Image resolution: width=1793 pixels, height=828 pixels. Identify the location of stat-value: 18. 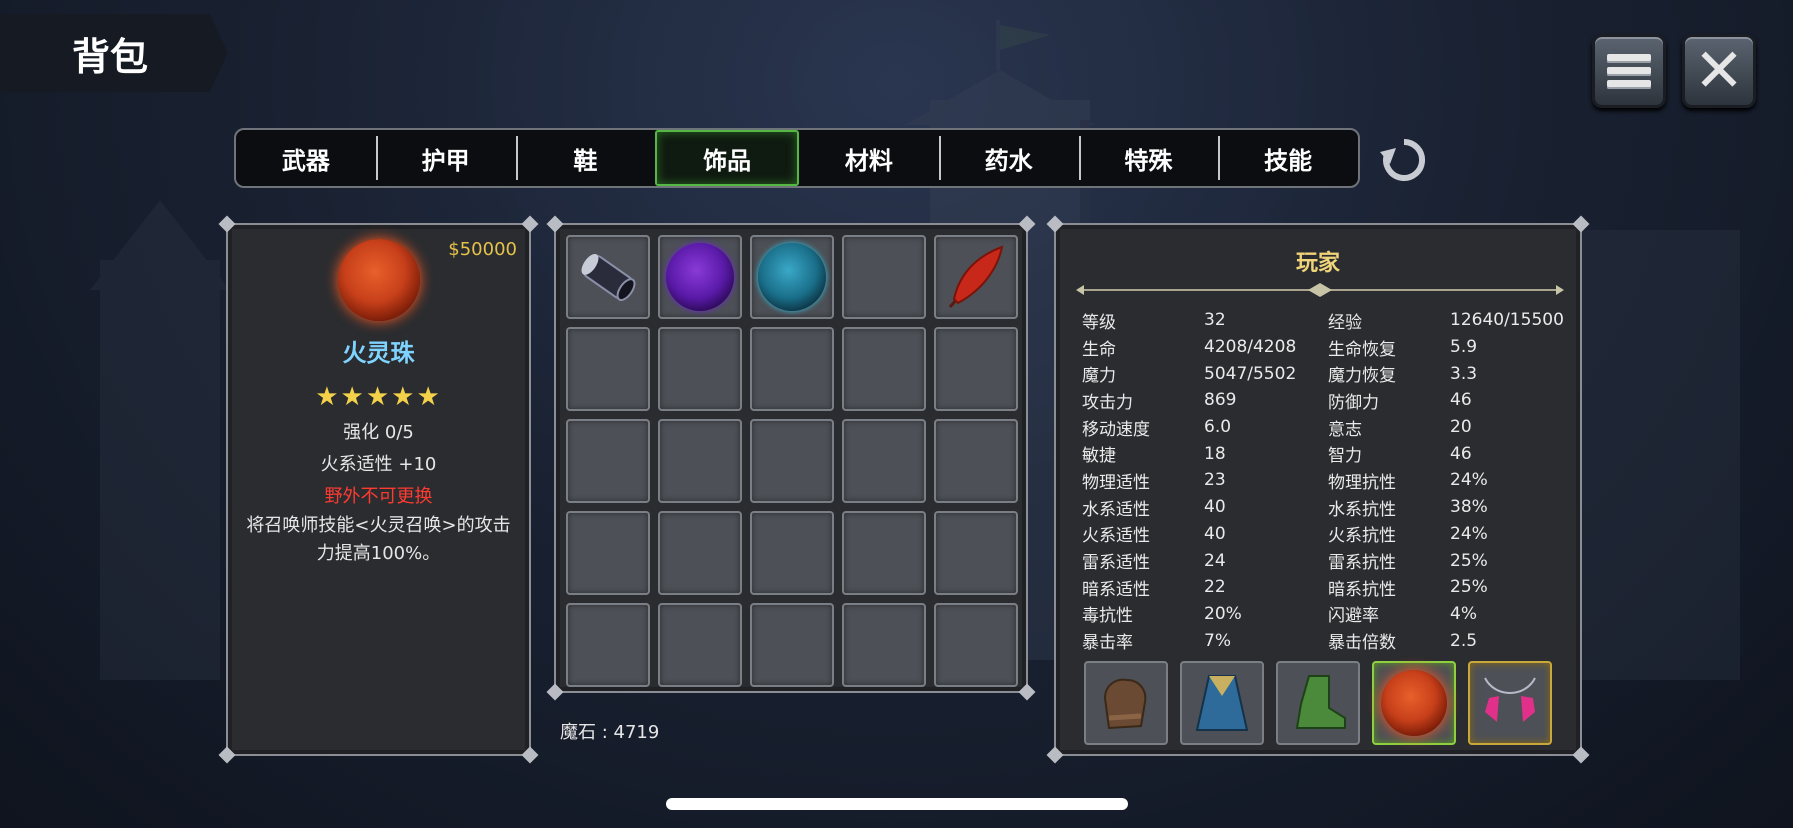
(1215, 453).